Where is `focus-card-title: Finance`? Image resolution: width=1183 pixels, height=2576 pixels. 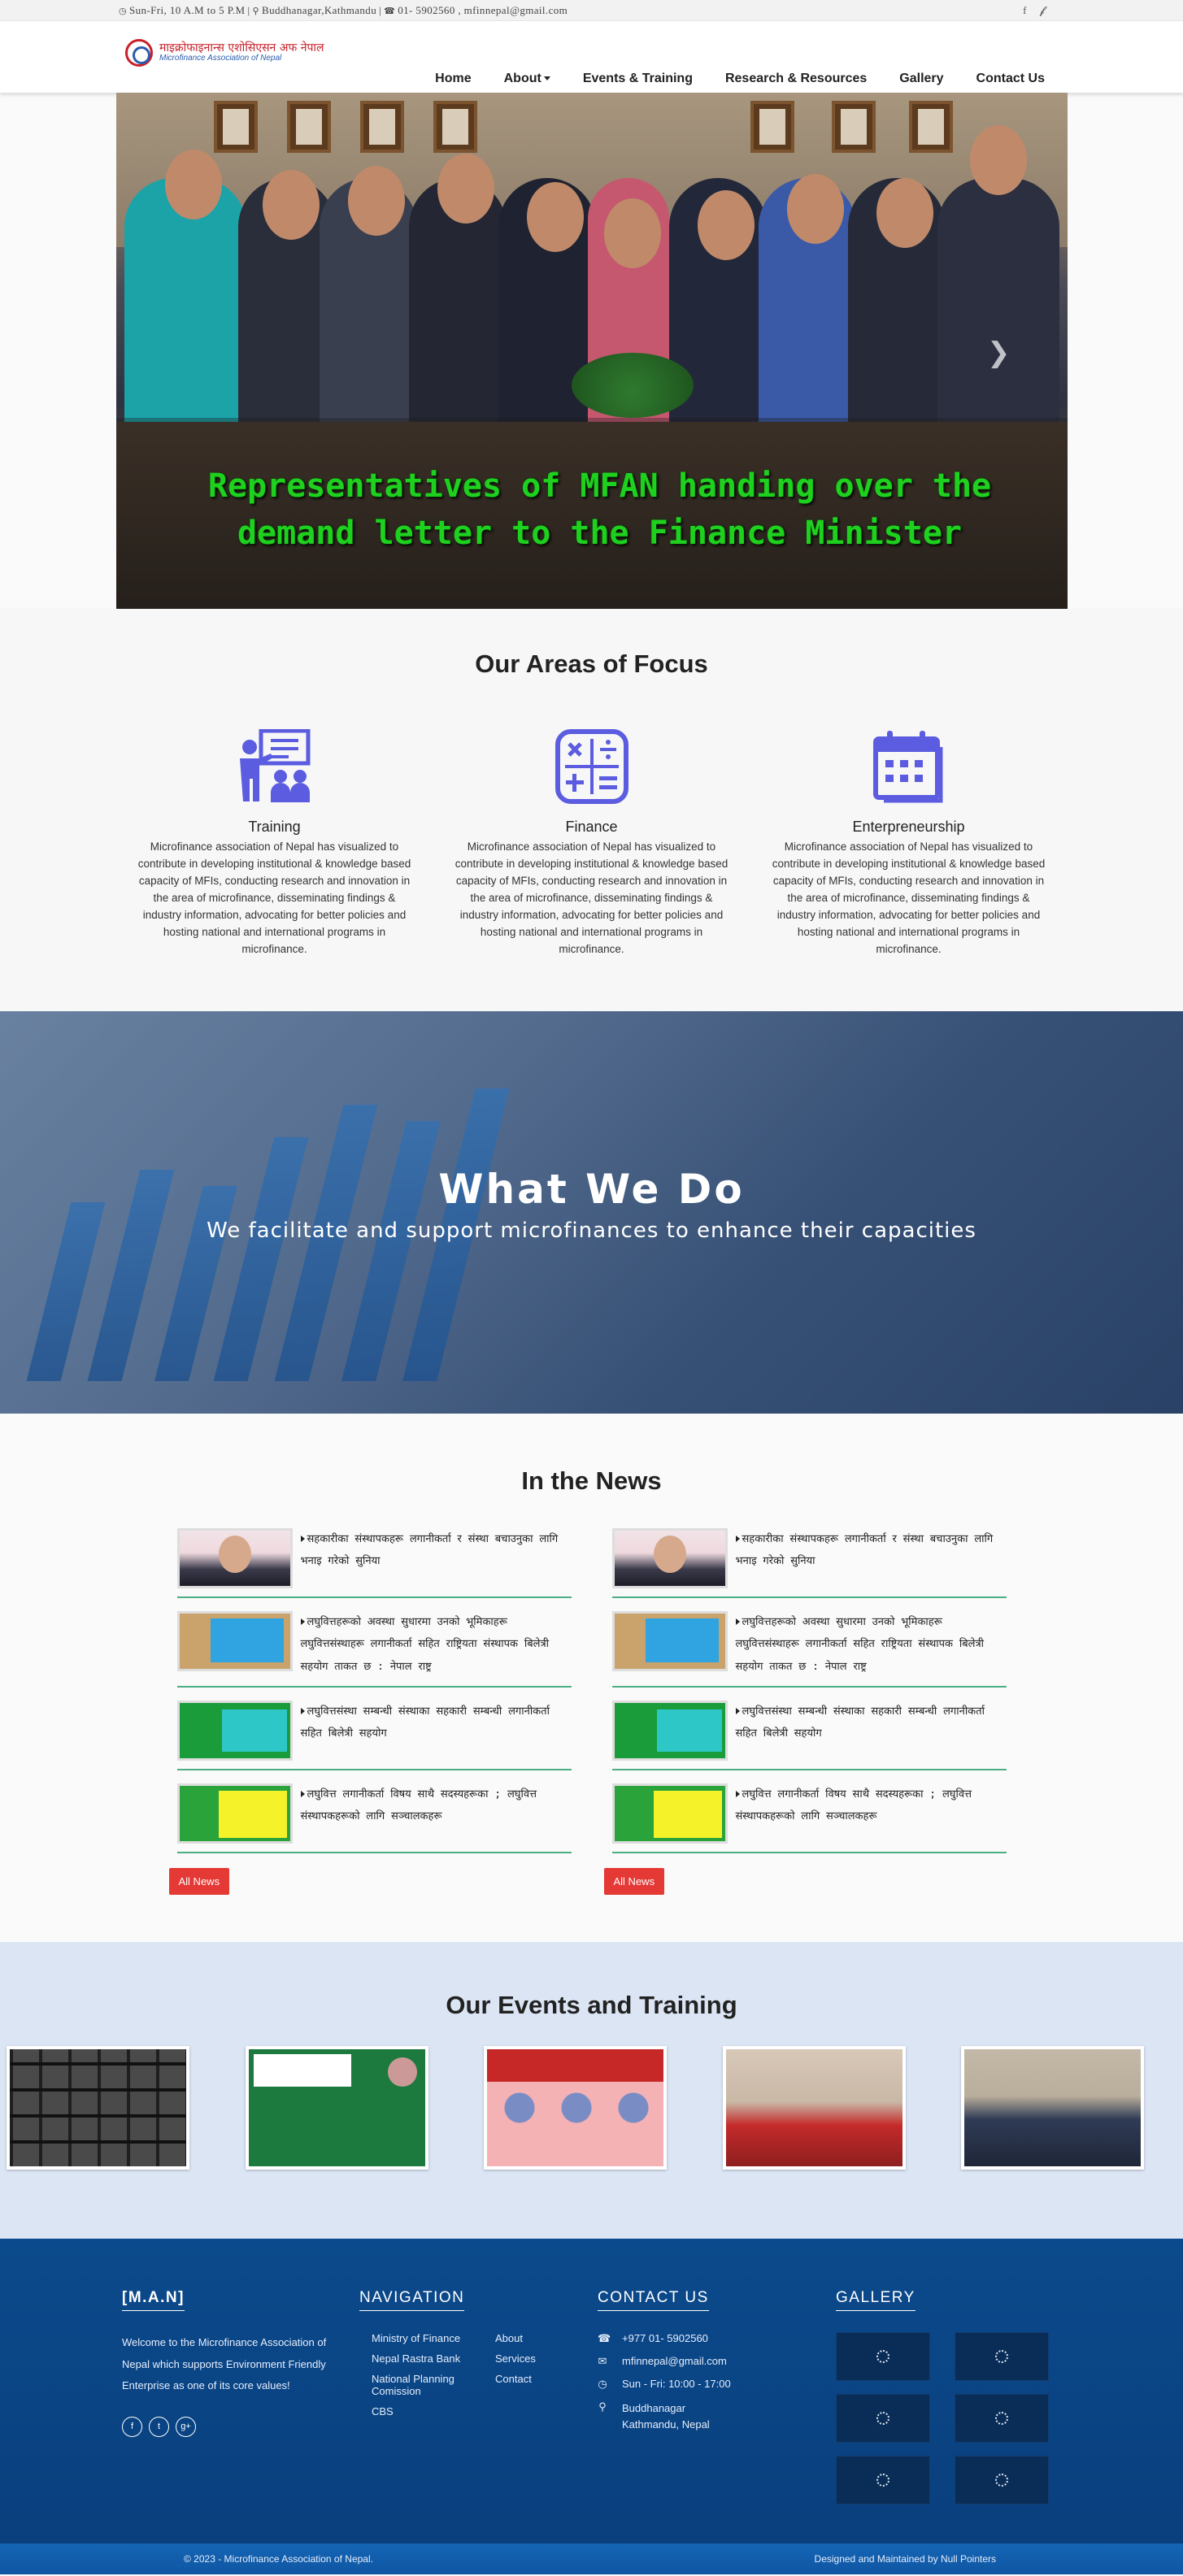
focus-card-title: Finance is located at coordinates (591, 827).